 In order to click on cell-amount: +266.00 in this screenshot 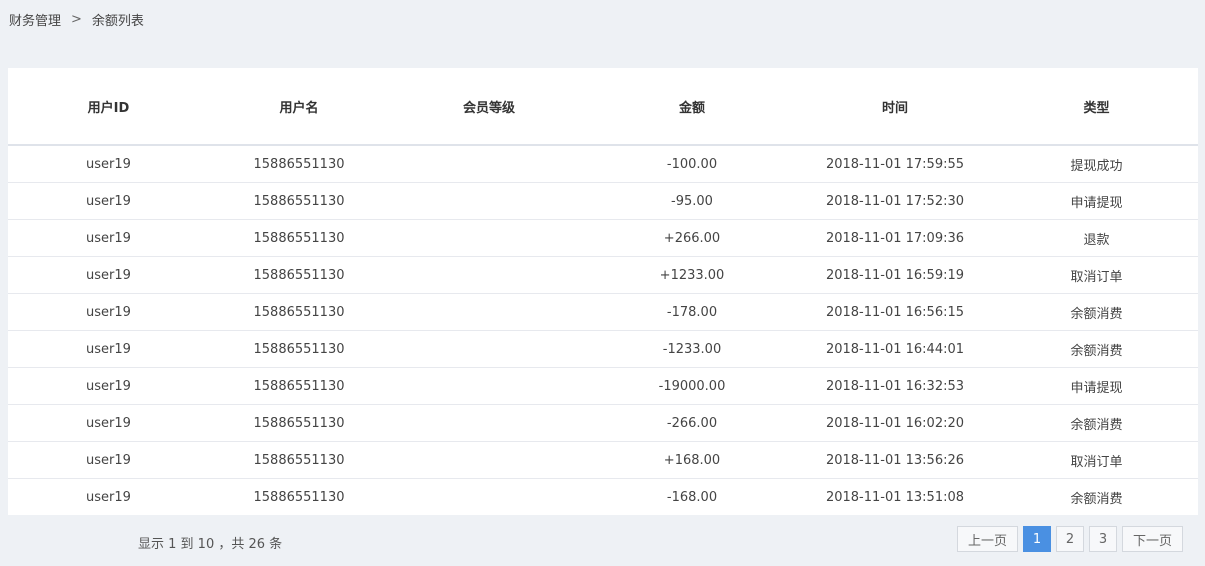, I will do `click(692, 238)`.